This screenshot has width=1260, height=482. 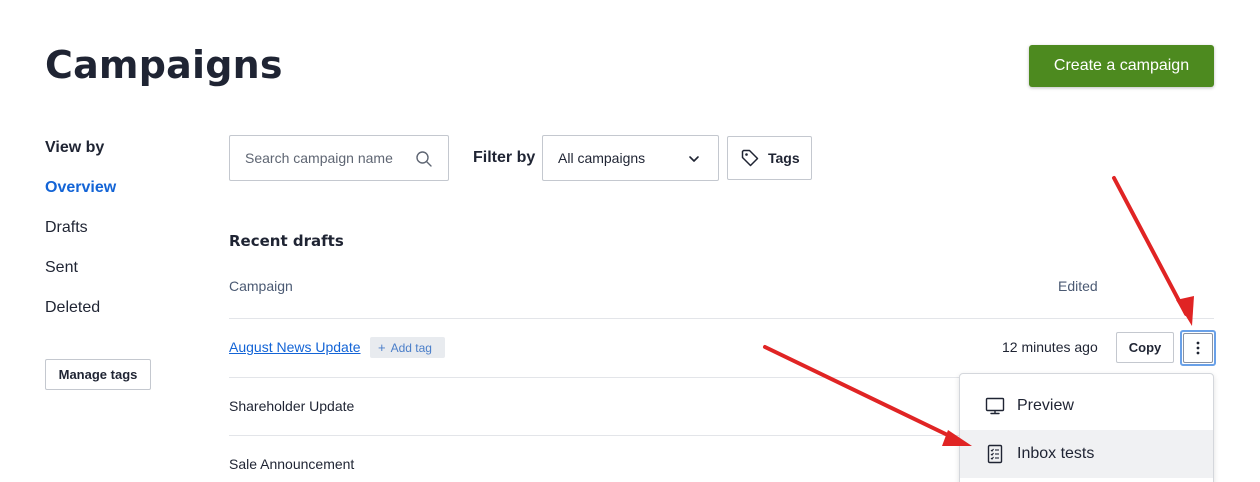 What do you see at coordinates (295, 347) in the screenshot?
I see `campaign-link-august-news-update: August News Update` at bounding box center [295, 347].